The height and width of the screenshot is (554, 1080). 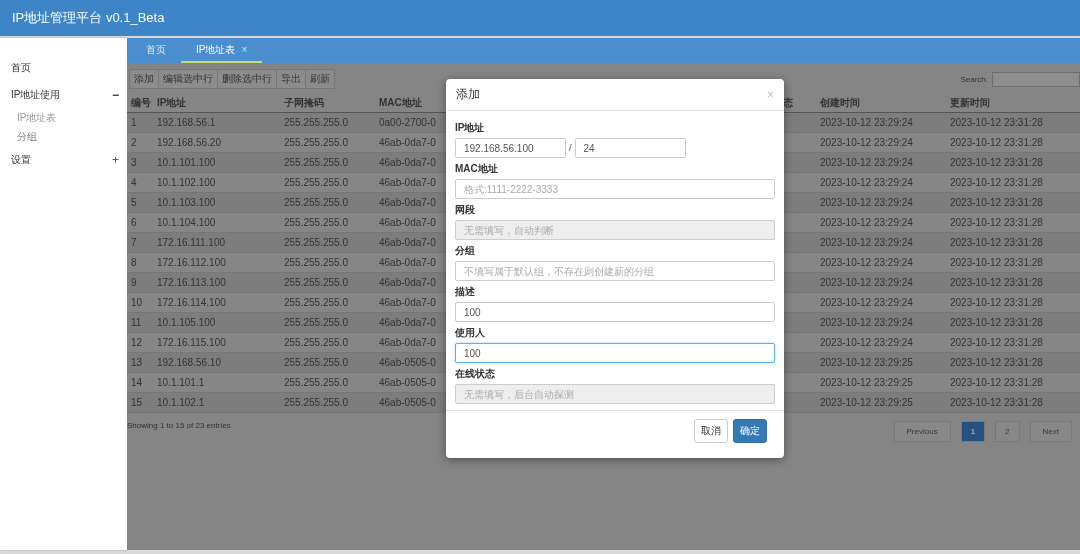 What do you see at coordinates (291, 79) in the screenshot?
I see `toolbar-button: 导出` at bounding box center [291, 79].